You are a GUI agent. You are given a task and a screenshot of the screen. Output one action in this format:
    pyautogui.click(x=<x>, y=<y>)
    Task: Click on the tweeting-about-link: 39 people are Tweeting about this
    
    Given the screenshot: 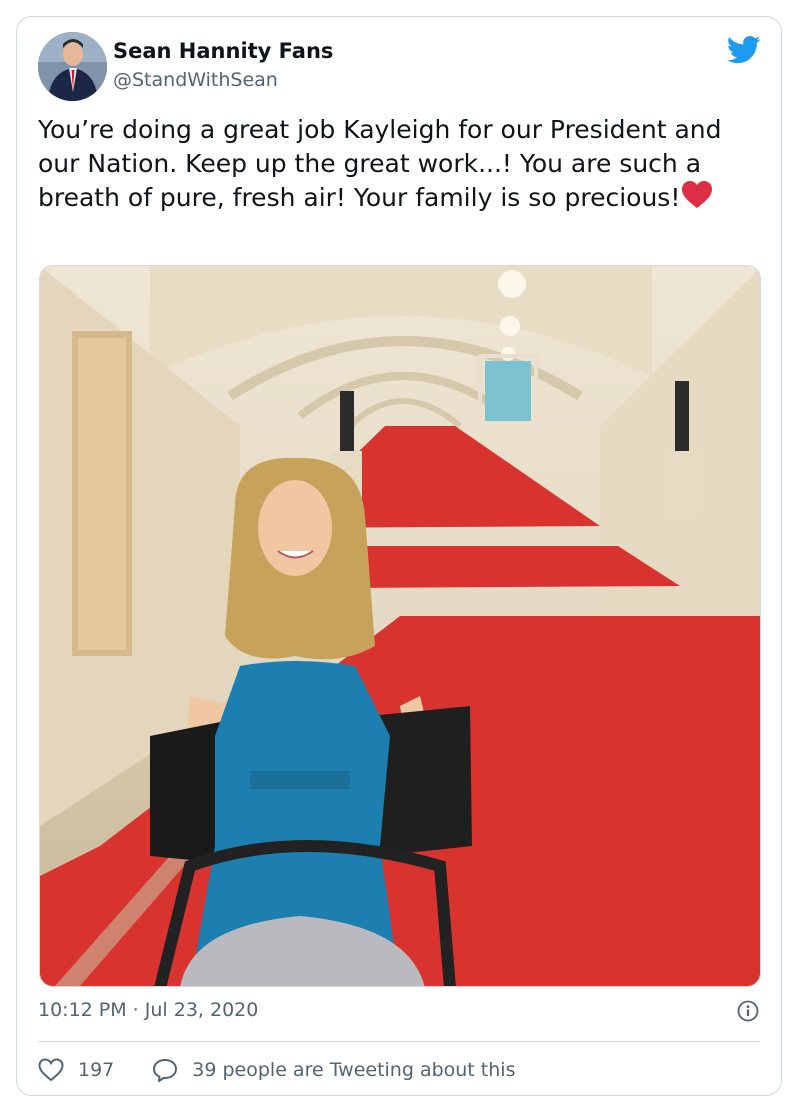 What is the action you would take?
    pyautogui.click(x=333, y=1070)
    